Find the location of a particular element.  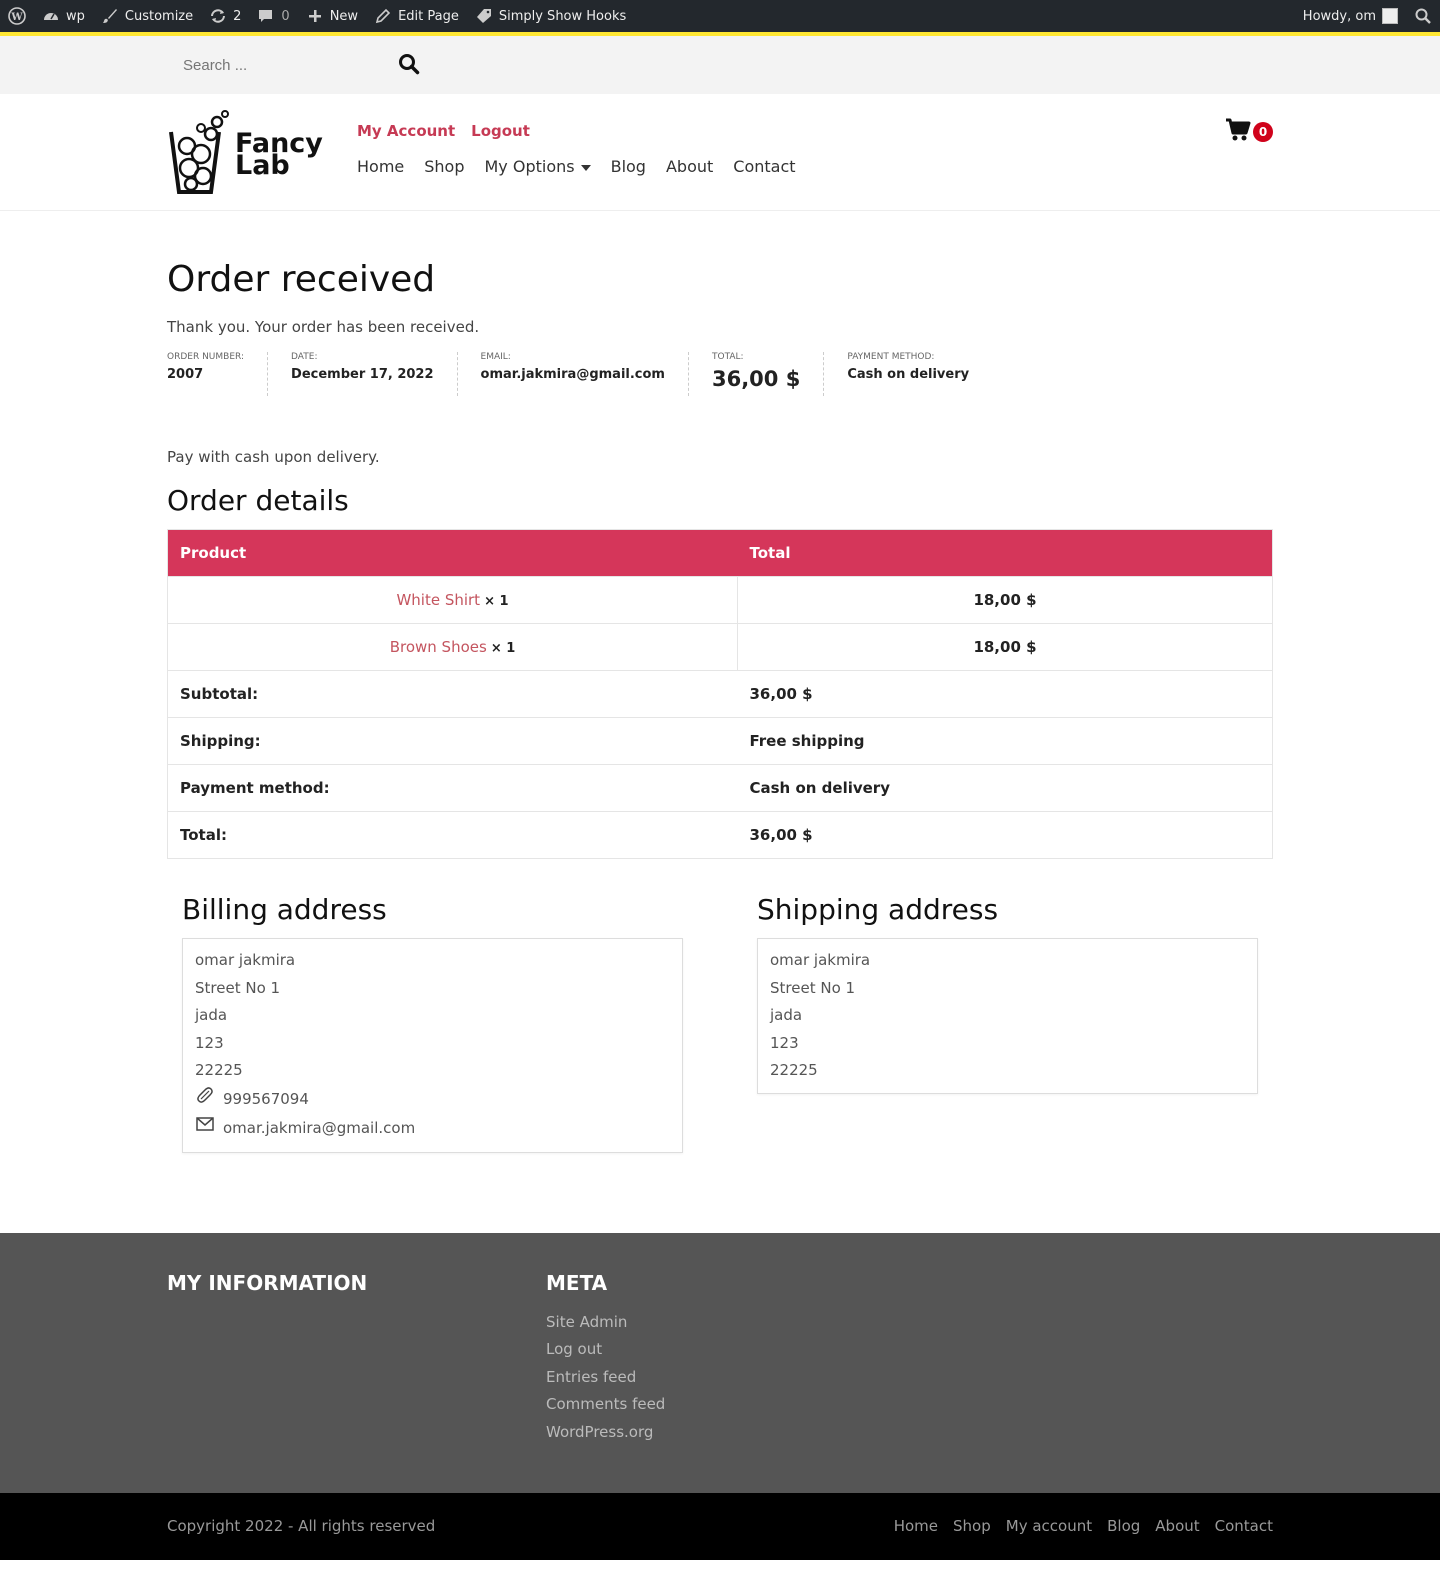

footer-nav-blog: Blog is located at coordinates (1123, 1526).